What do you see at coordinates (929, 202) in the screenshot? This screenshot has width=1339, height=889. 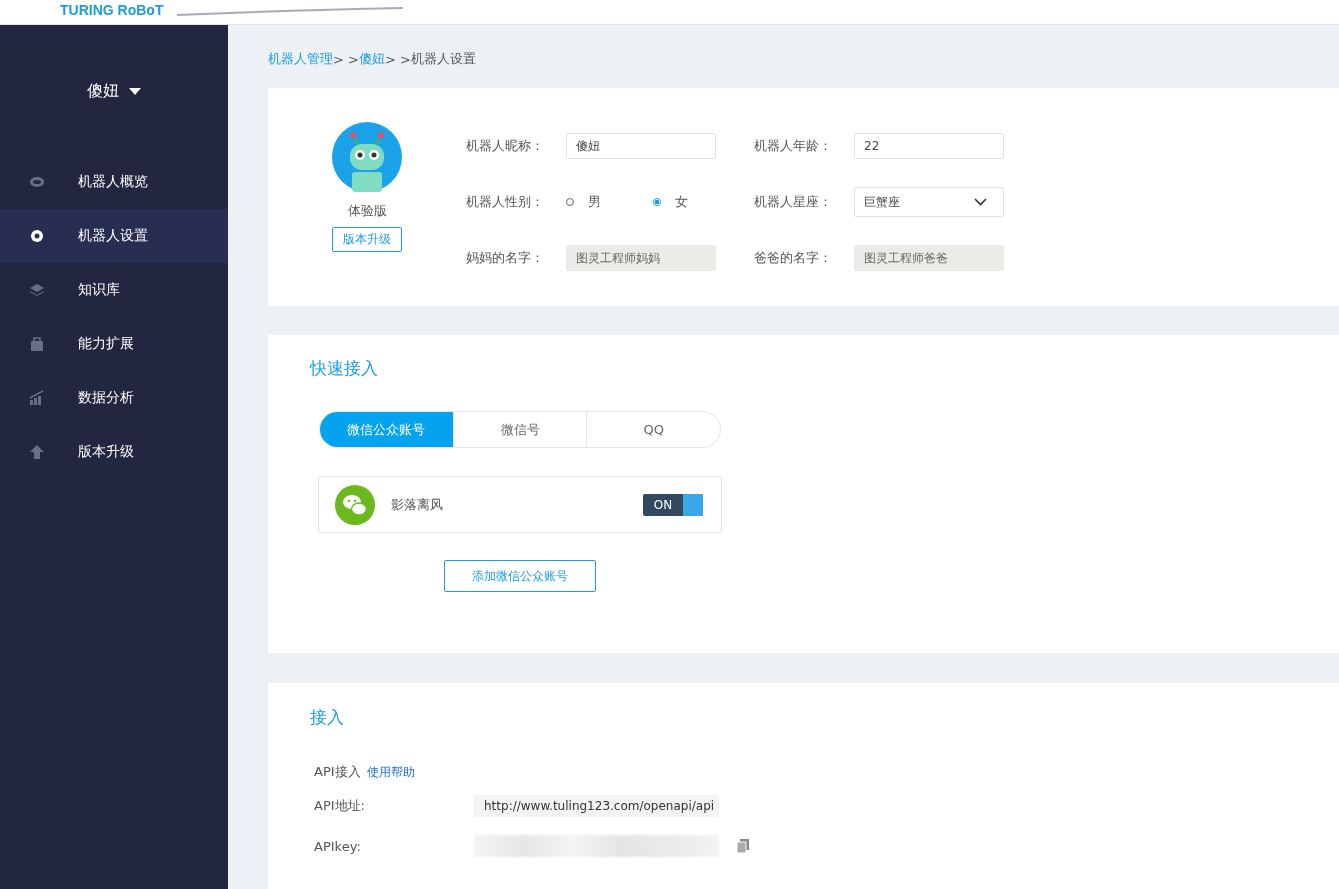 I see `dropdown: 巨蟹座` at bounding box center [929, 202].